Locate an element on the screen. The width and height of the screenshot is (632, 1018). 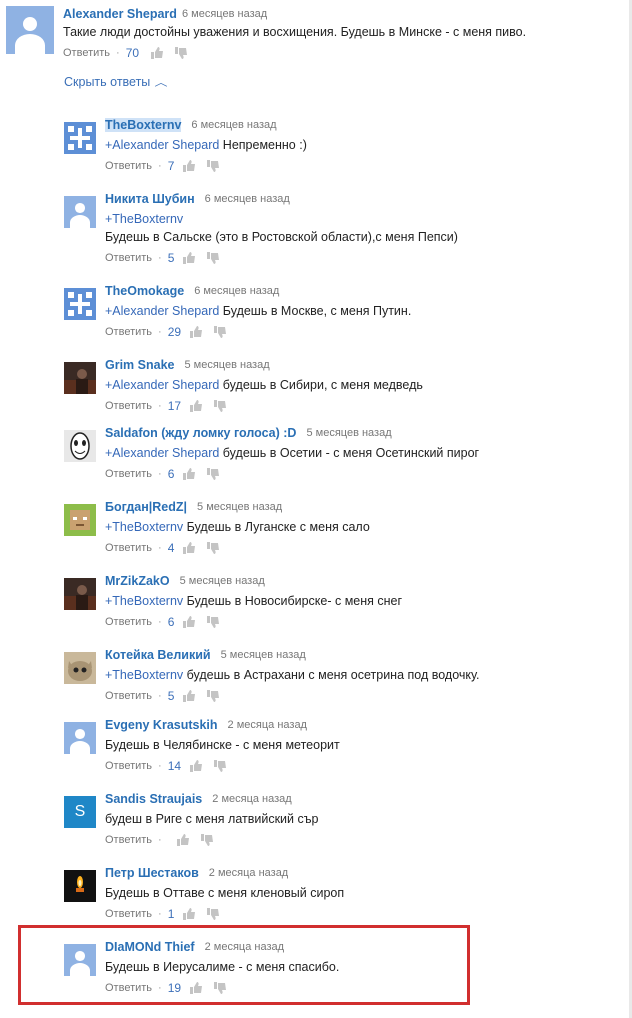
comment-author: Alexander Shepard is located at coordinates (120, 14).